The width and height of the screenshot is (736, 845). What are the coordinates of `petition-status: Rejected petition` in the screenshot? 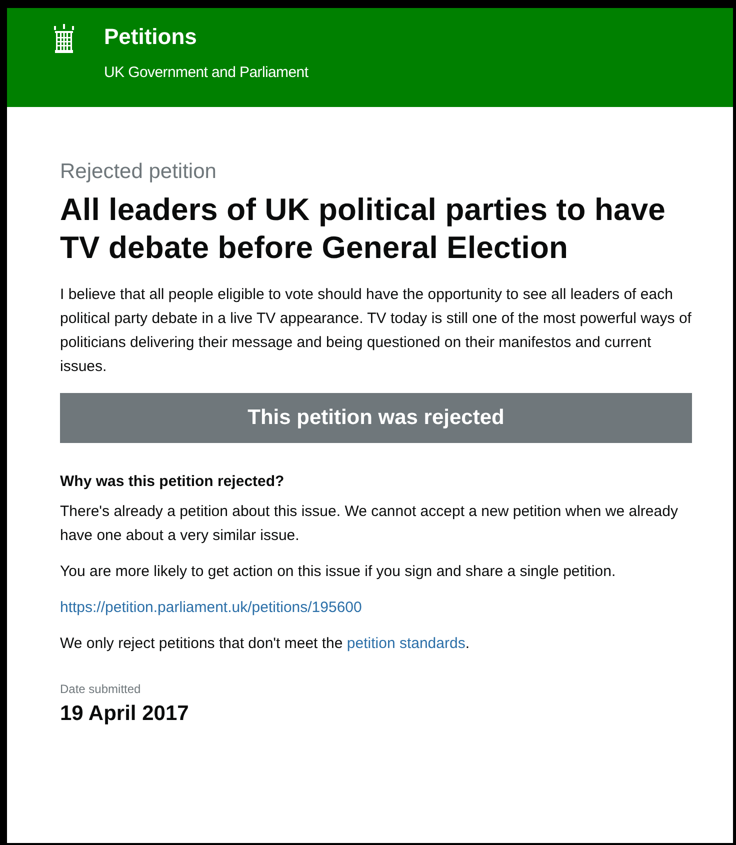 It's located at (139, 172).